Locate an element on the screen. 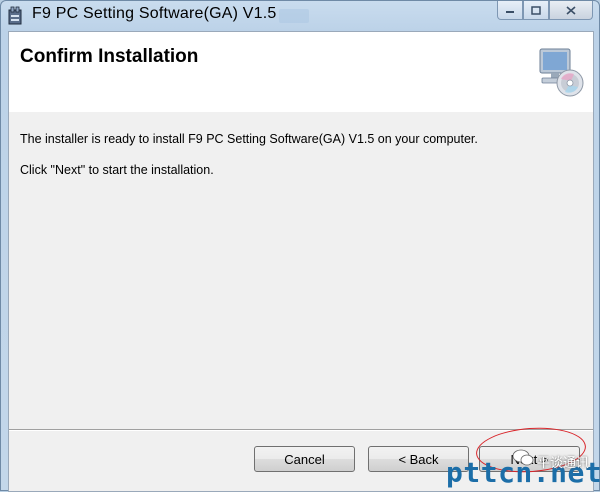  page-title: Confirm Installation is located at coordinates (109, 56).